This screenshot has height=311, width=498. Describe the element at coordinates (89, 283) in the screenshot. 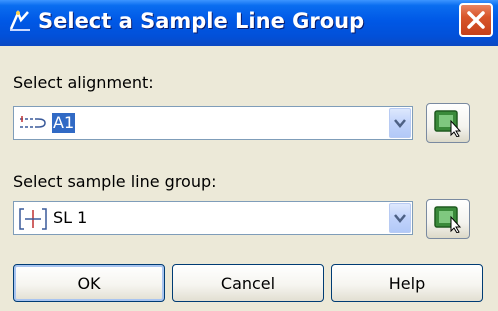

I see `ok-button: OK` at that location.